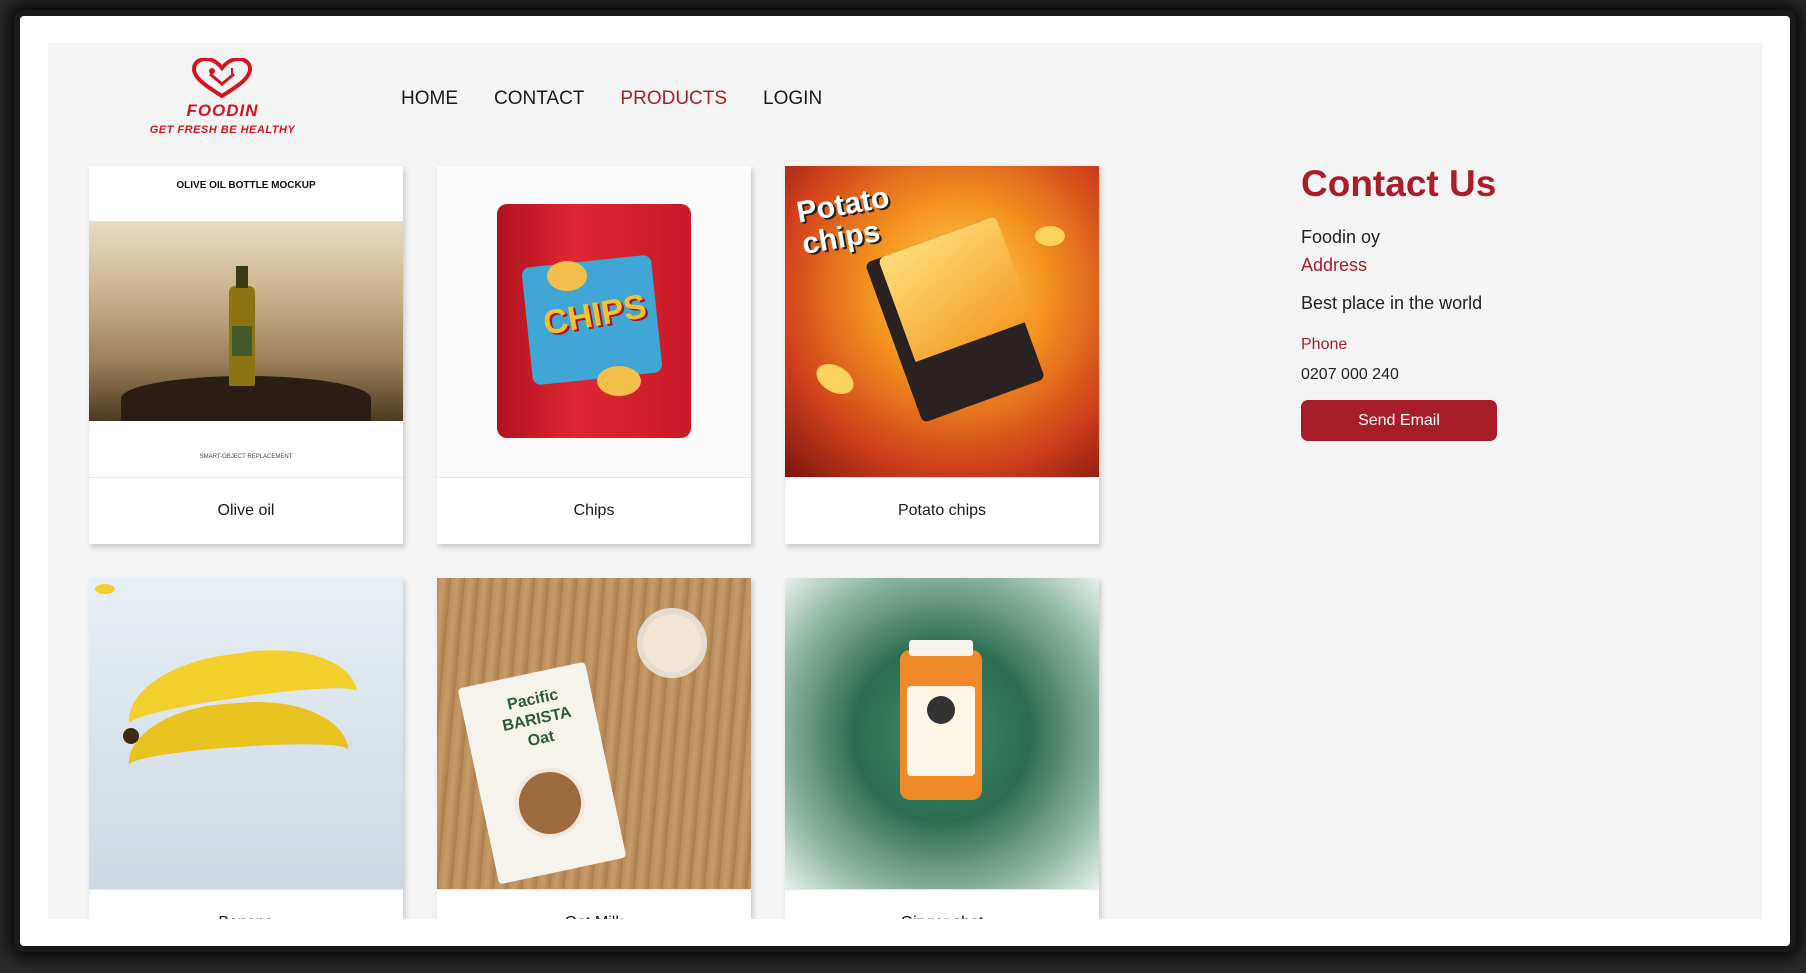  I want to click on product-card-oat-milk: Pacific BARISTA Oat Oat Milk, so click(594, 748).